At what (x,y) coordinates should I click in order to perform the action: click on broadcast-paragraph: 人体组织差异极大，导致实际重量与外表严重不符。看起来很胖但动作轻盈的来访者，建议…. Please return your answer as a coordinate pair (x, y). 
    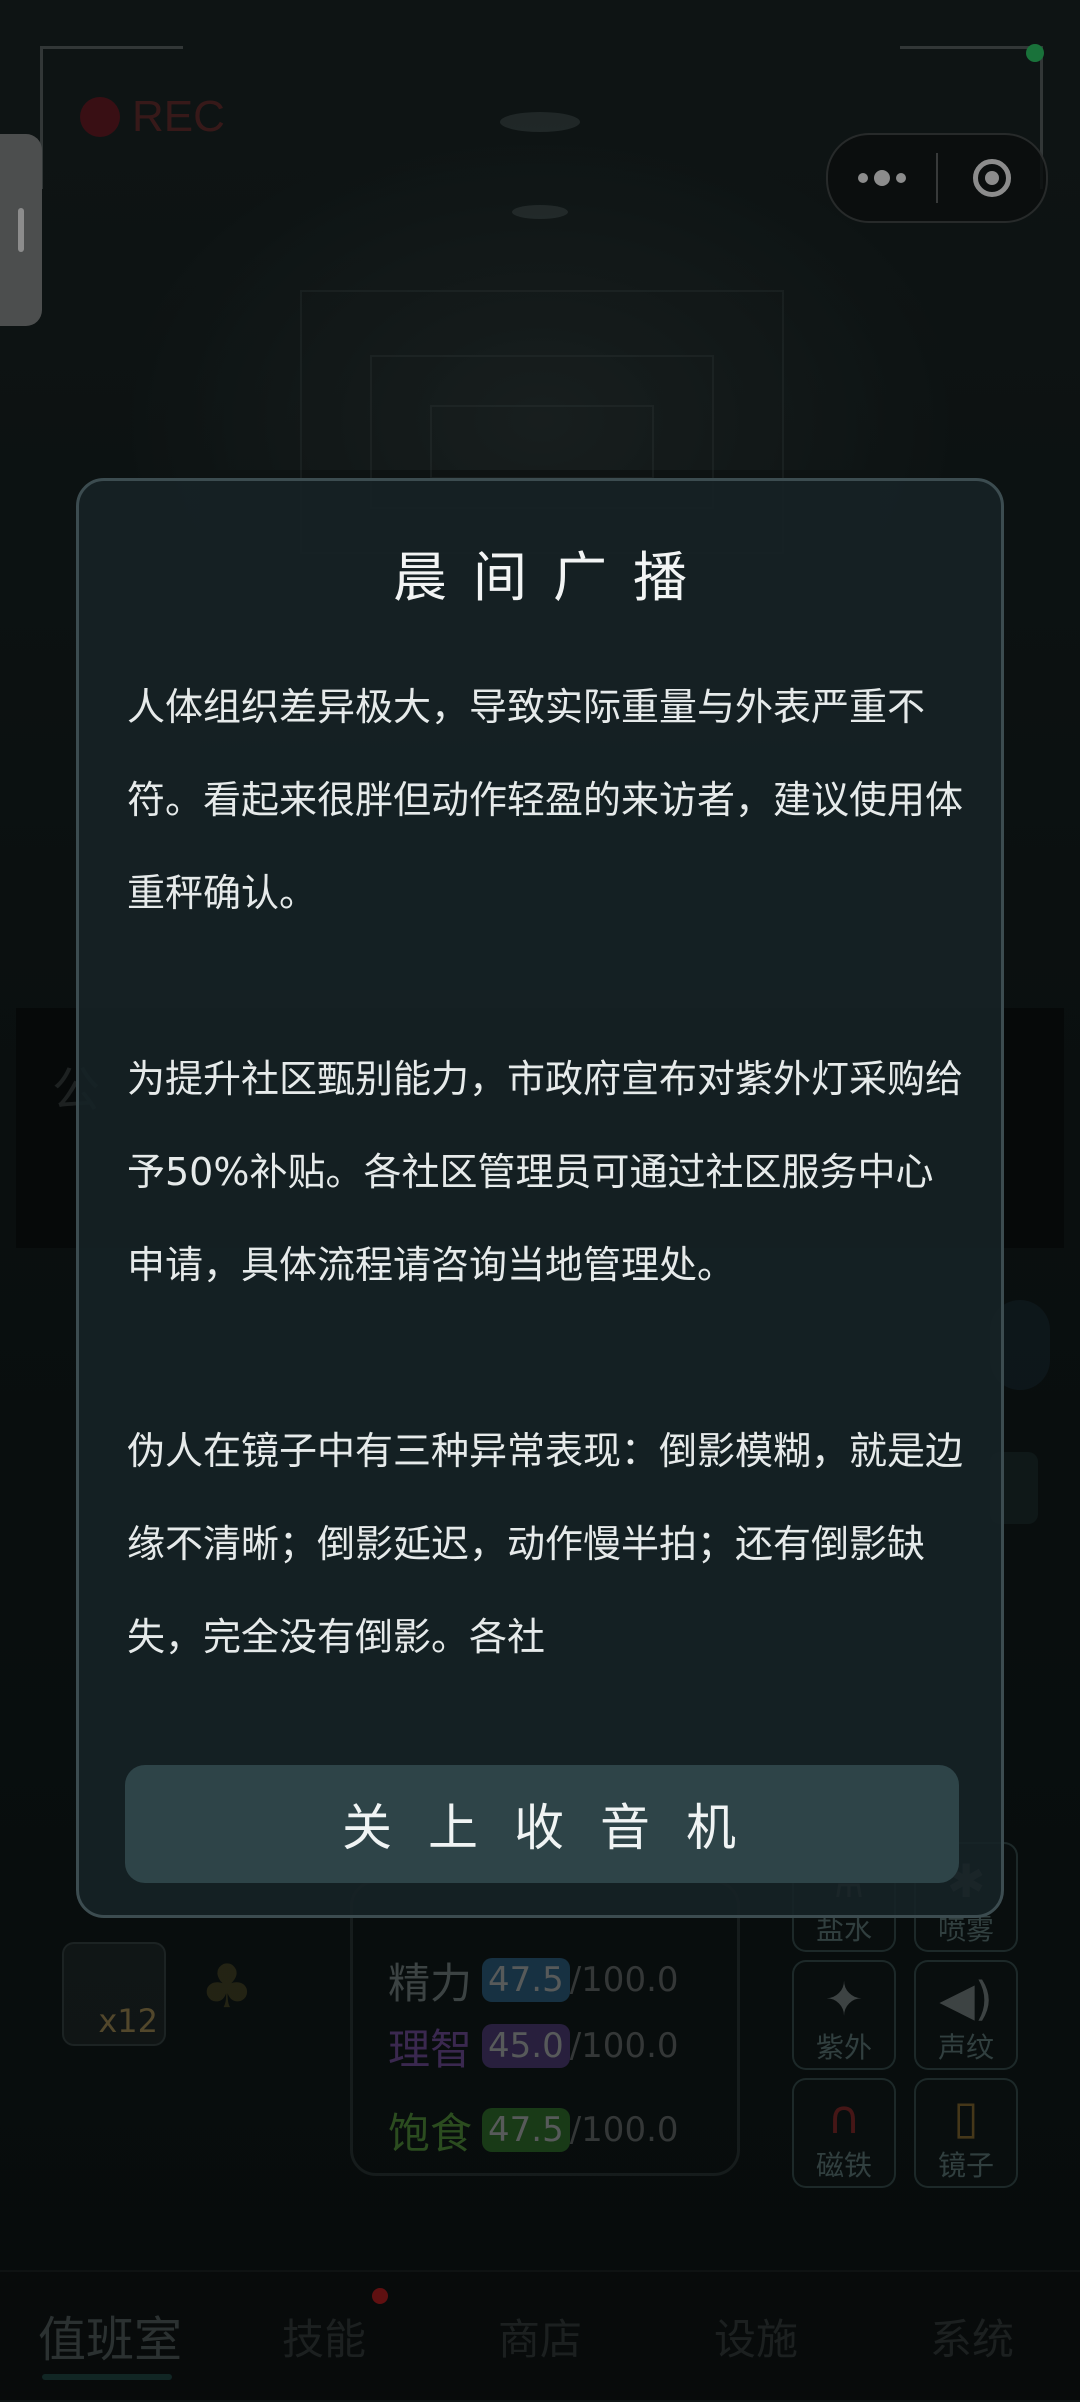
    Looking at the image, I should click on (545, 800).